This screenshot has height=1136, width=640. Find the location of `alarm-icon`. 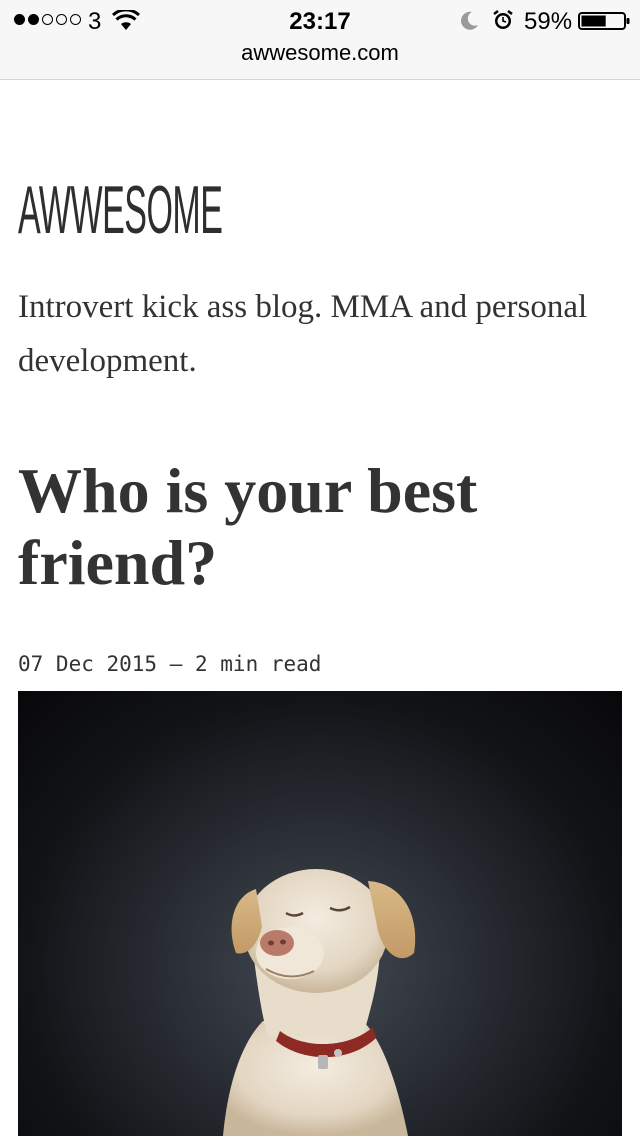

alarm-icon is located at coordinates (503, 19).